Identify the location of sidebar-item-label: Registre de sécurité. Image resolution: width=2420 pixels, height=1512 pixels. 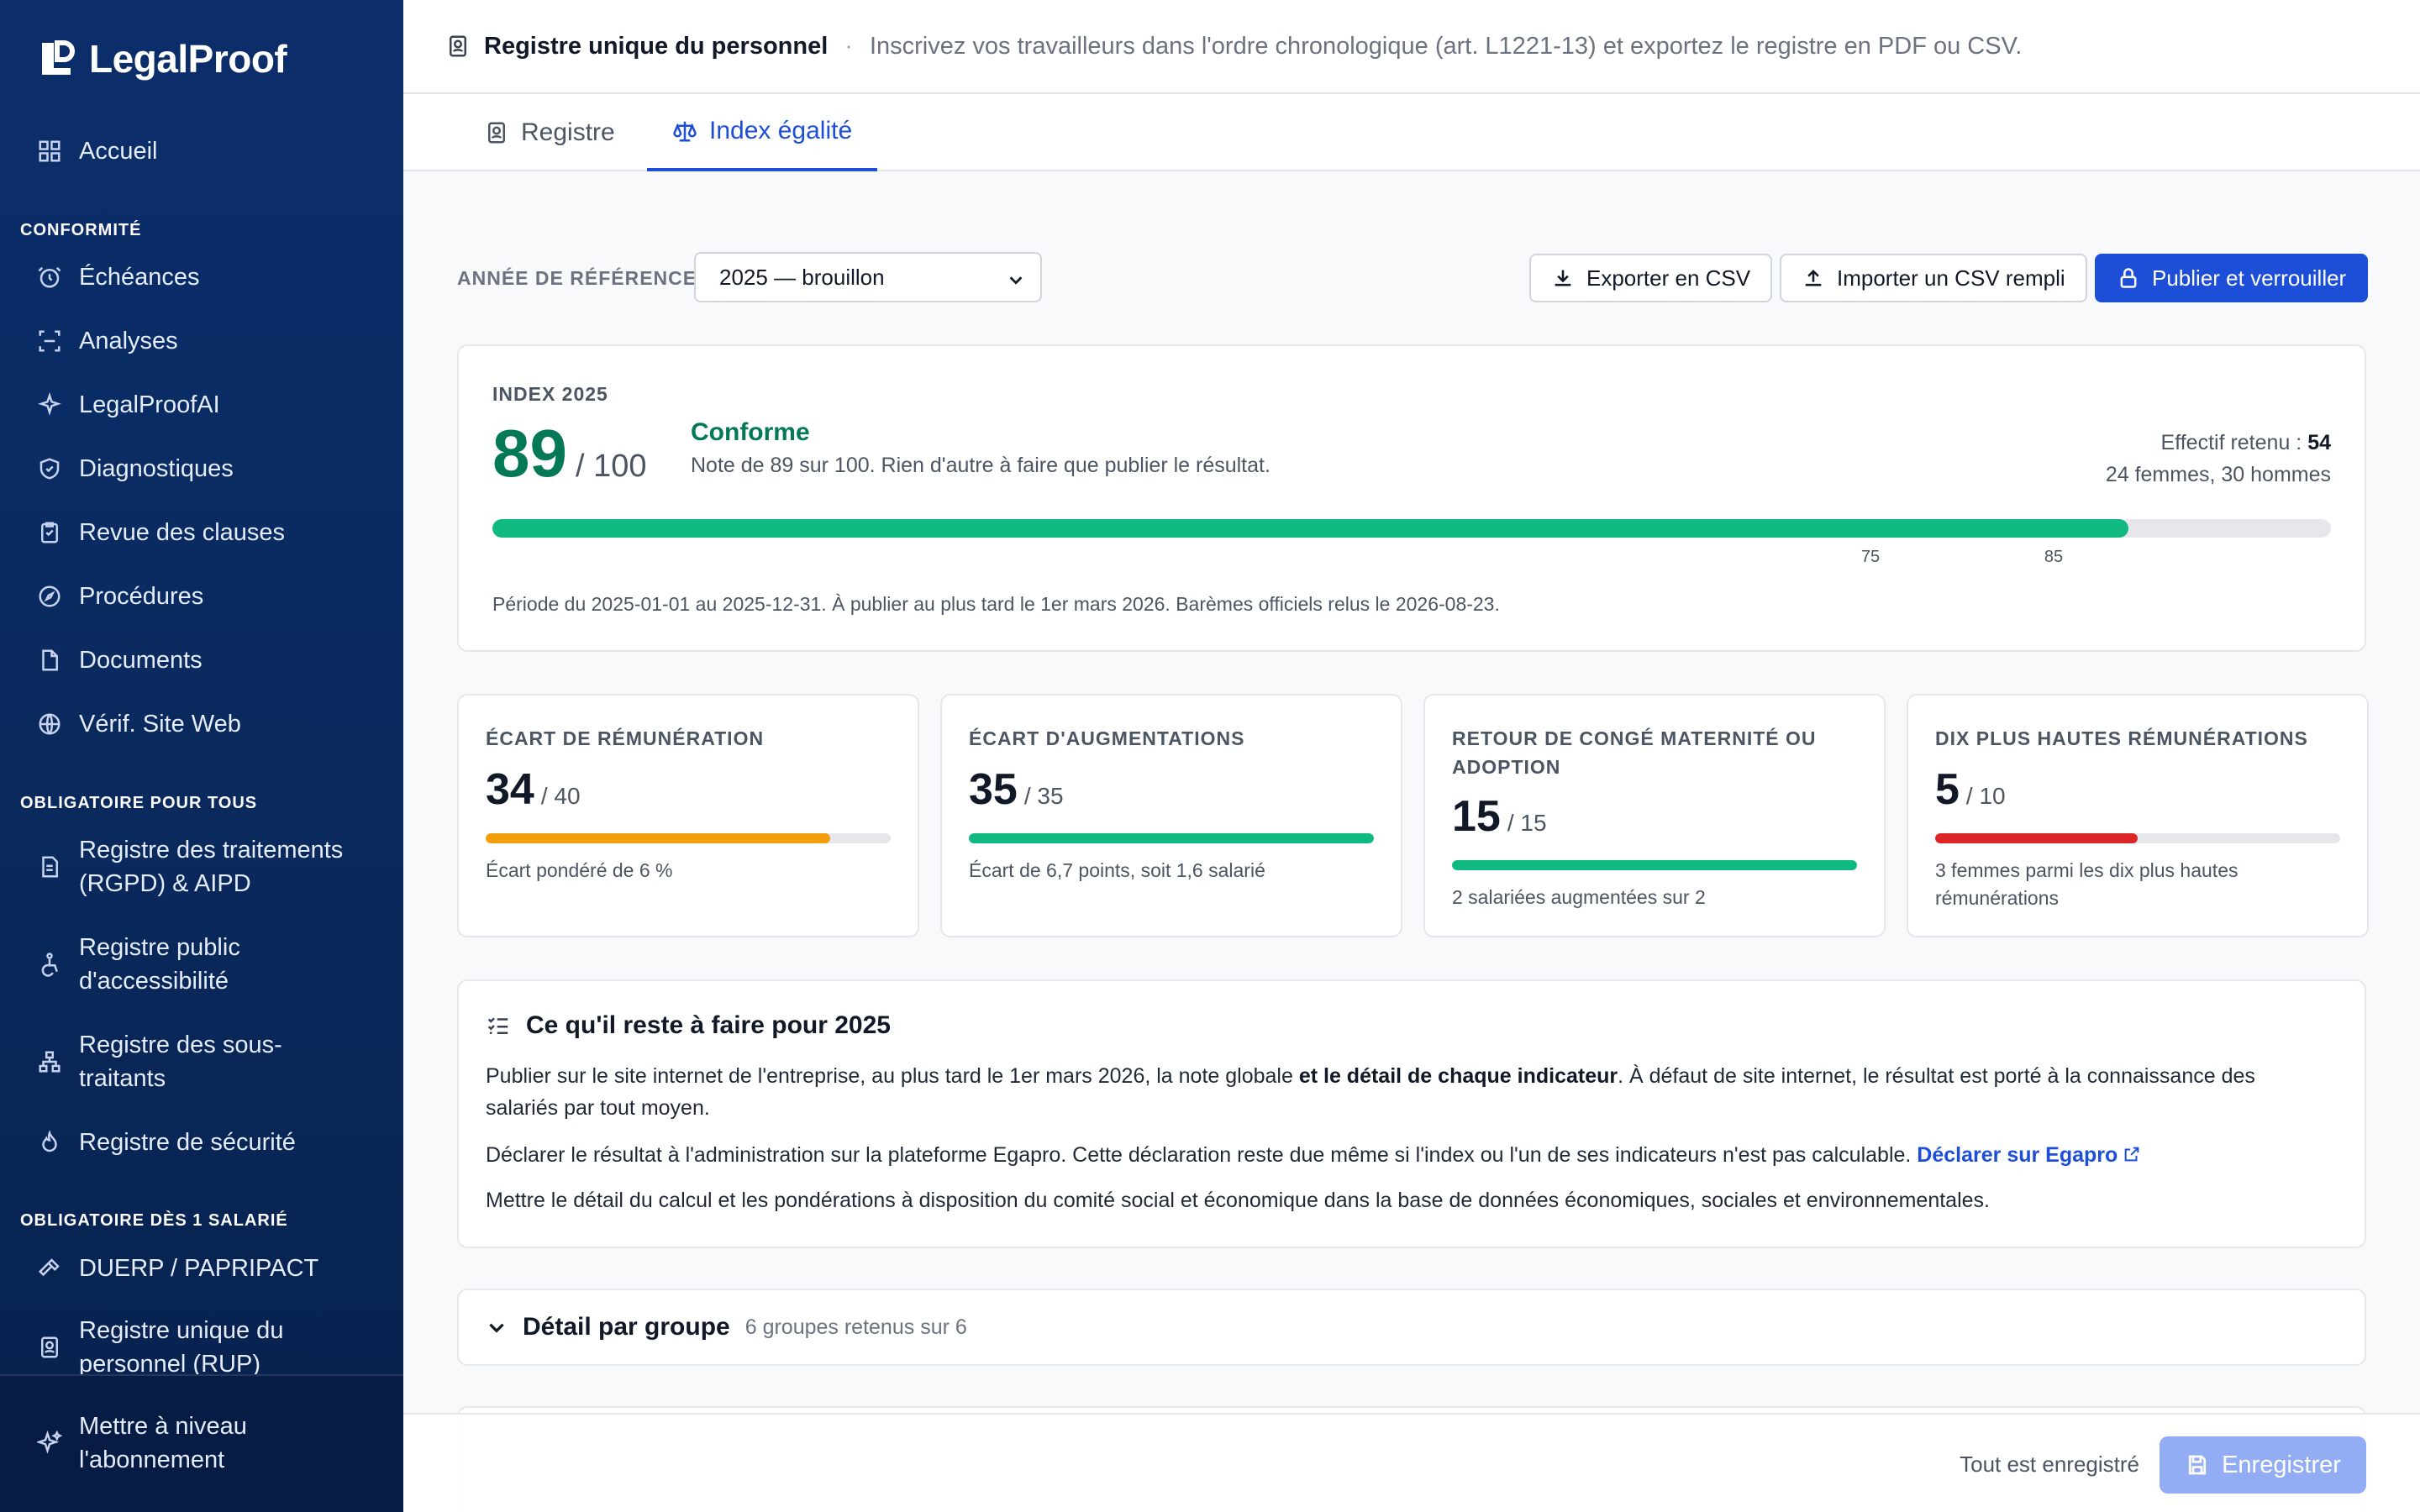
(187, 1142).